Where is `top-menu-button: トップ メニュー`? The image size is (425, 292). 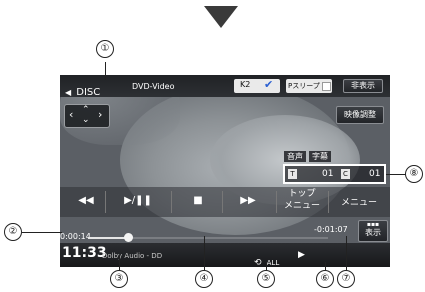
top-menu-button: トップ メニュー is located at coordinates (302, 202).